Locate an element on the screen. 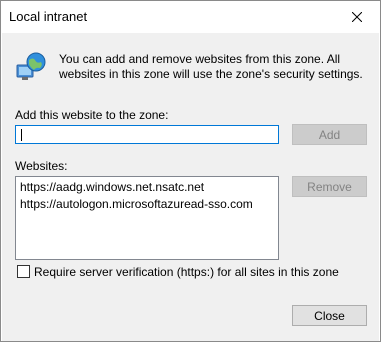 This screenshot has width=381, height=342. window-title: Local intranet is located at coordinates (48, 16).